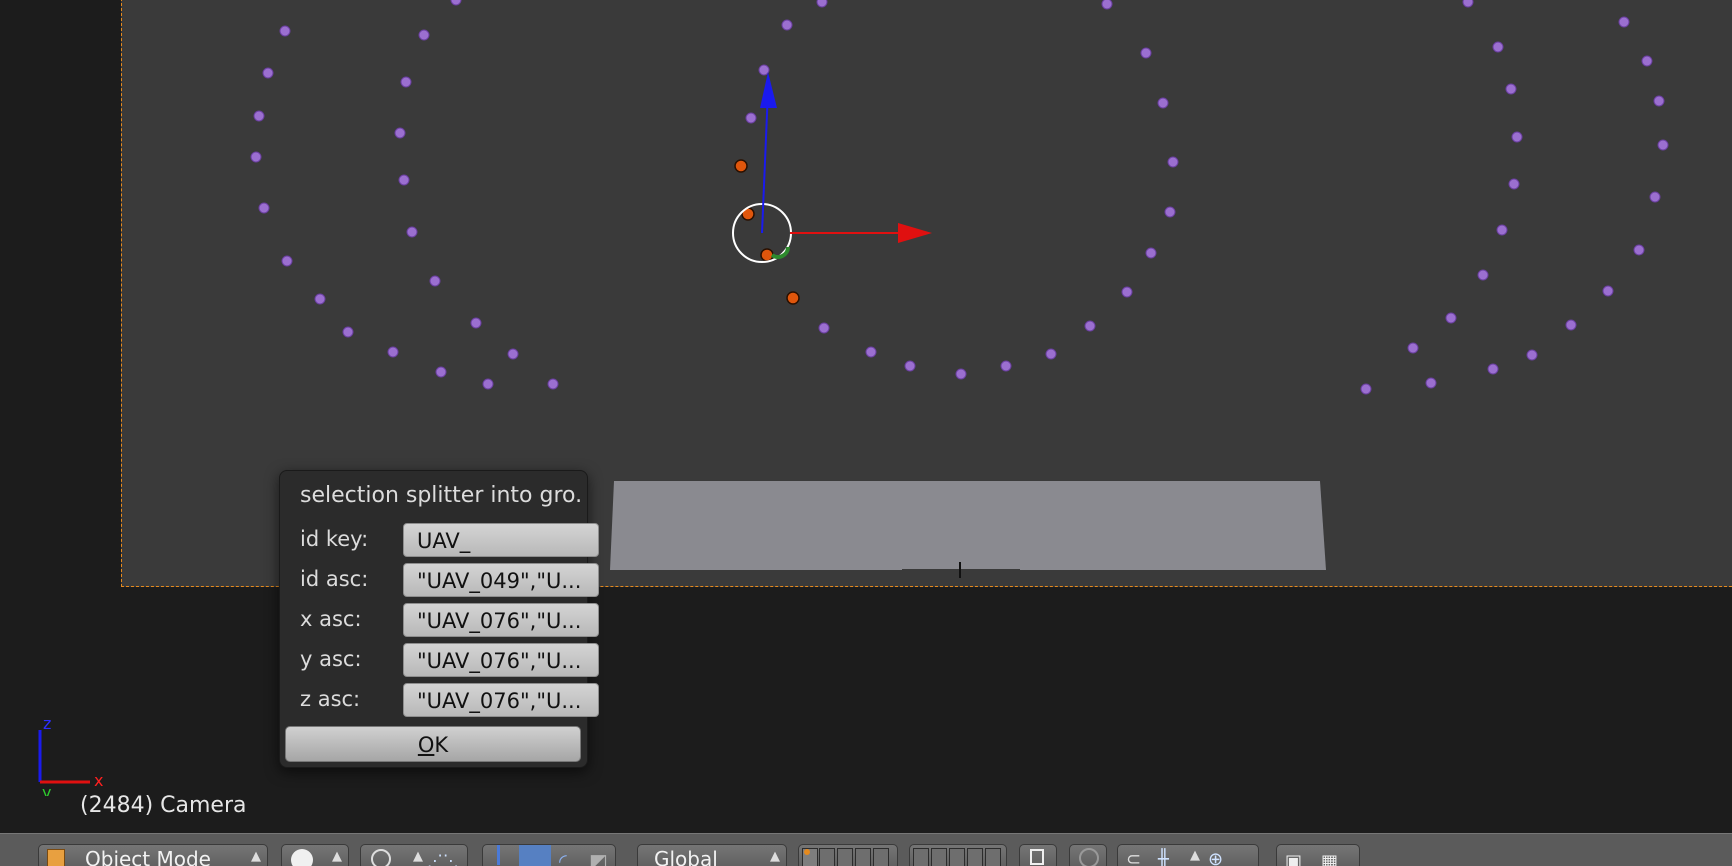 The height and width of the screenshot is (866, 1732). I want to click on layer-buttons-a, so click(848, 855).